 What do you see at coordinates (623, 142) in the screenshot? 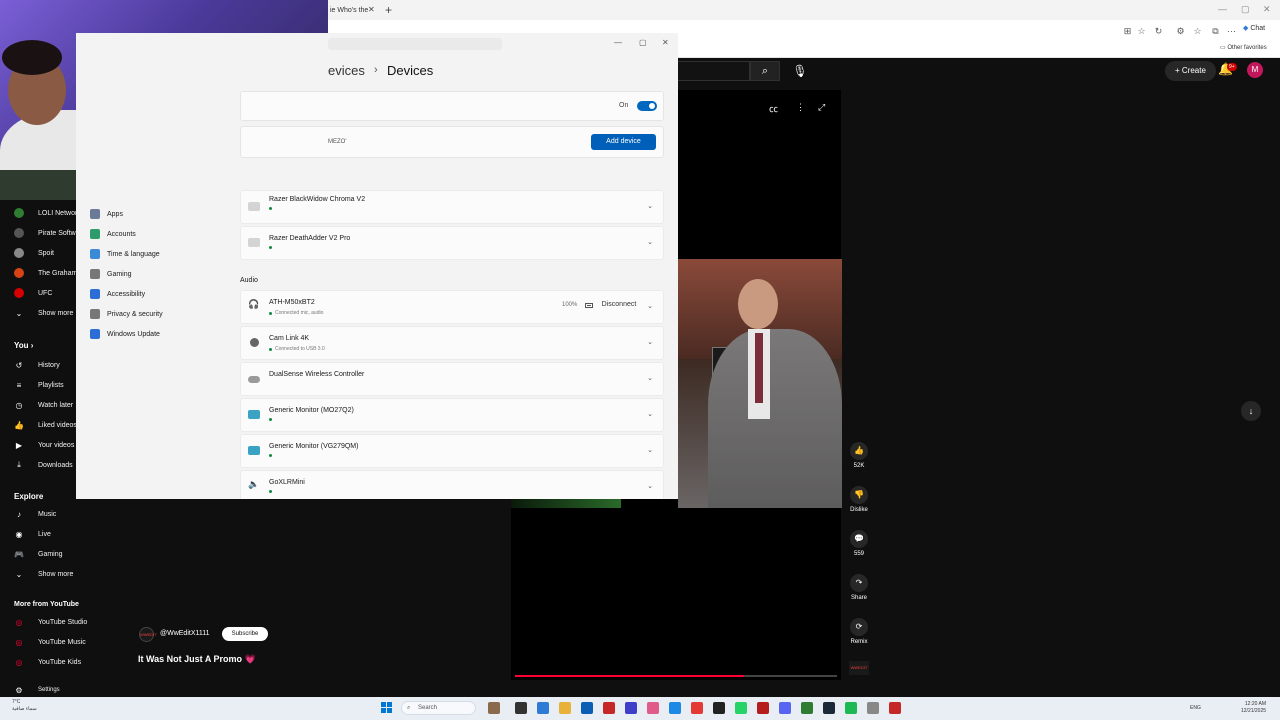
I see `add-device-button: Add device` at bounding box center [623, 142].